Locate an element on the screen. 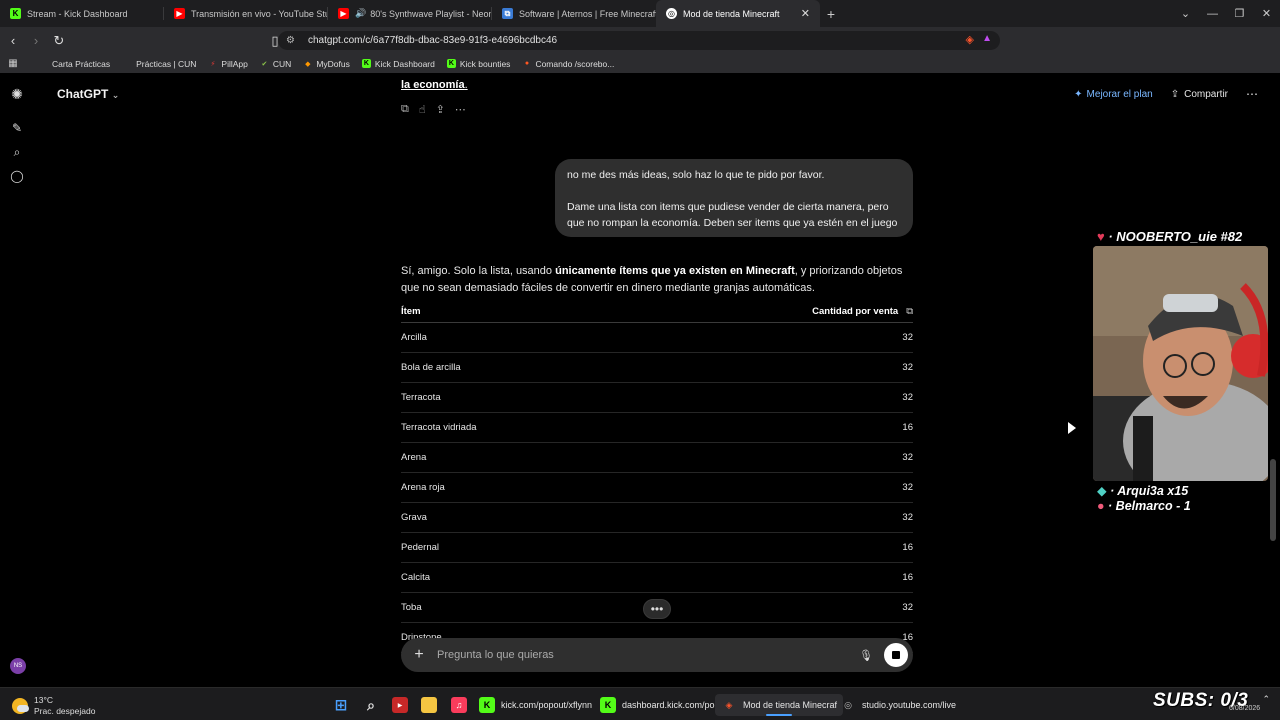 This screenshot has width=1280, height=720. prompt-input: Pregunta lo que quieras is located at coordinates (646, 655).